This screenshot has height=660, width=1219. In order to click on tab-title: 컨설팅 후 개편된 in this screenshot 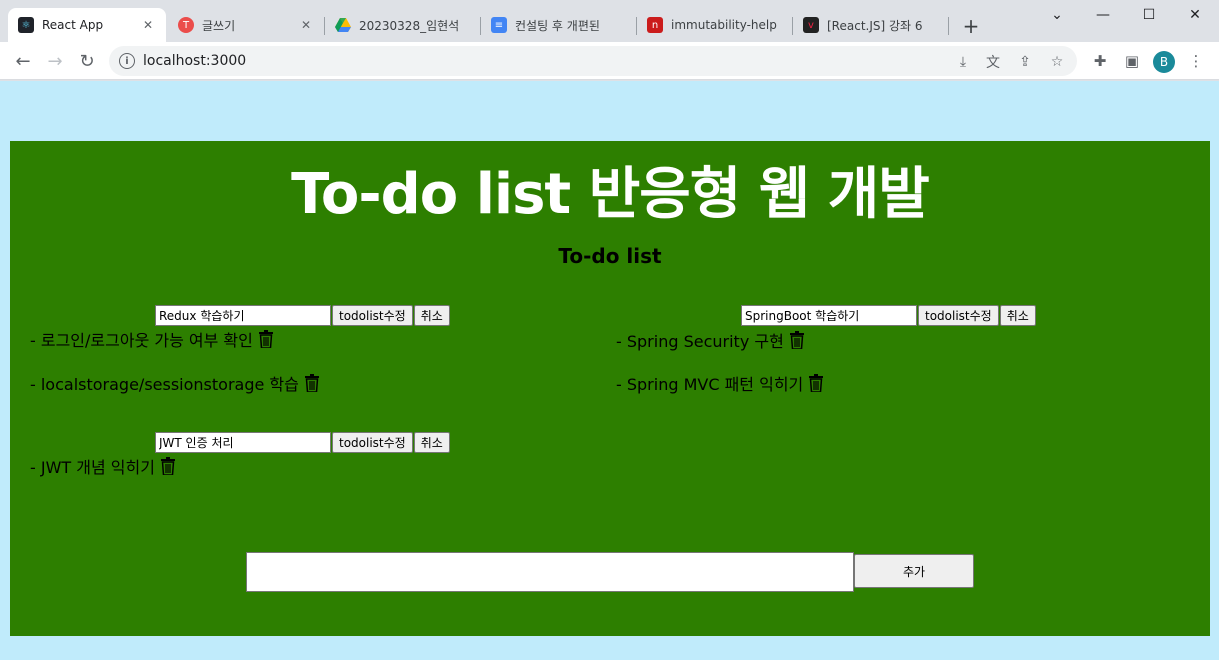, I will do `click(557, 25)`.